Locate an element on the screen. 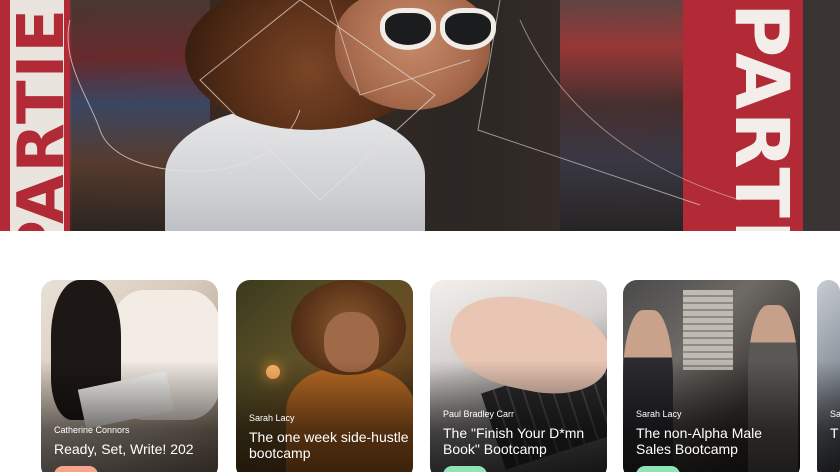 The image size is (840, 472). course-title: The "Finish Your D*mn Book" Bootcamp is located at coordinates (523, 441).